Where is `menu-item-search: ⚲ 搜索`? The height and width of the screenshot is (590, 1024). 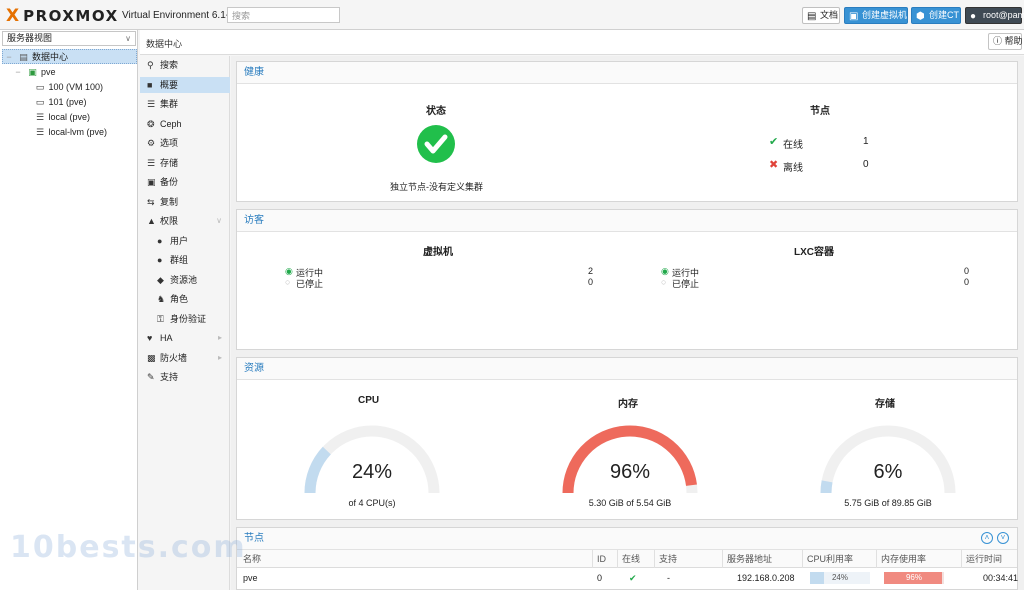 menu-item-search: ⚲ 搜索 is located at coordinates (185, 65).